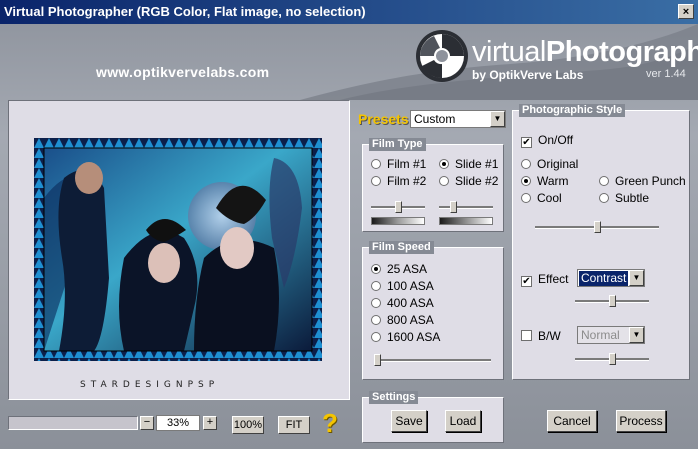  I want to click on presets-dropdown: Custom ▼, so click(458, 119).